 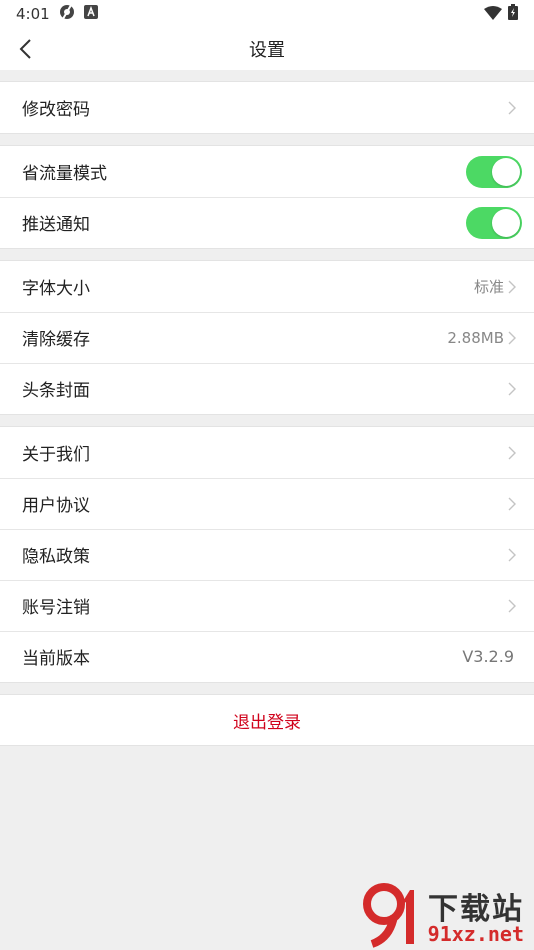 What do you see at coordinates (267, 388) in the screenshot?
I see `headline-cover-row: 头条封面` at bounding box center [267, 388].